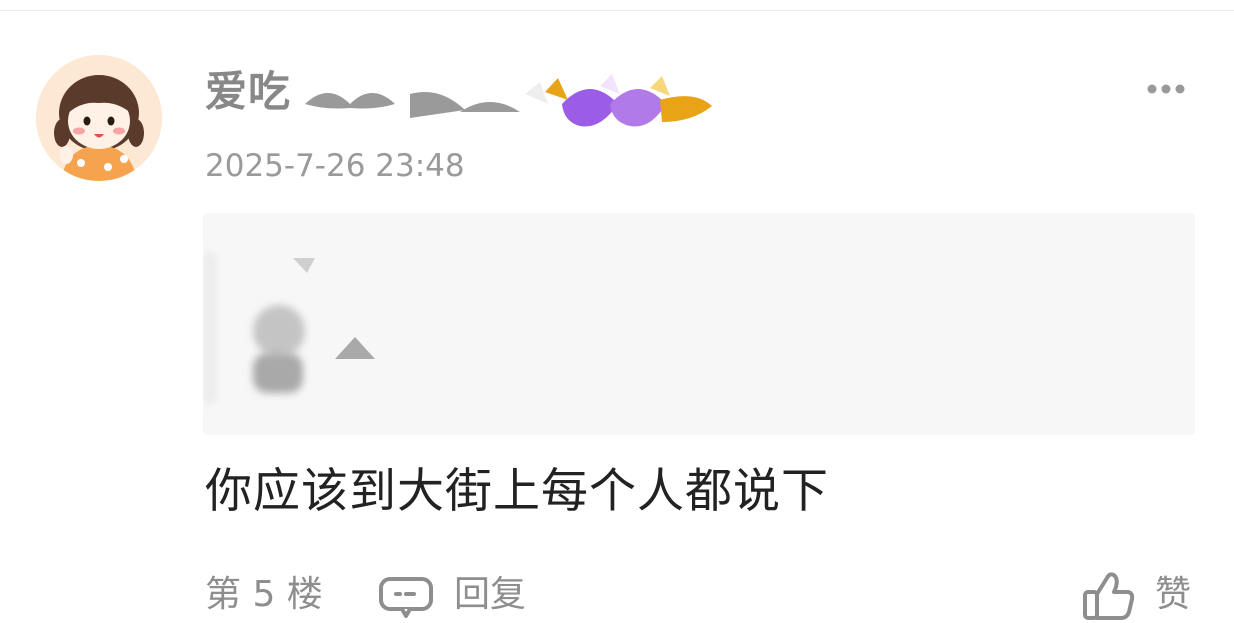 The width and height of the screenshot is (1234, 623). What do you see at coordinates (617, 10) in the screenshot?
I see `top-divider` at bounding box center [617, 10].